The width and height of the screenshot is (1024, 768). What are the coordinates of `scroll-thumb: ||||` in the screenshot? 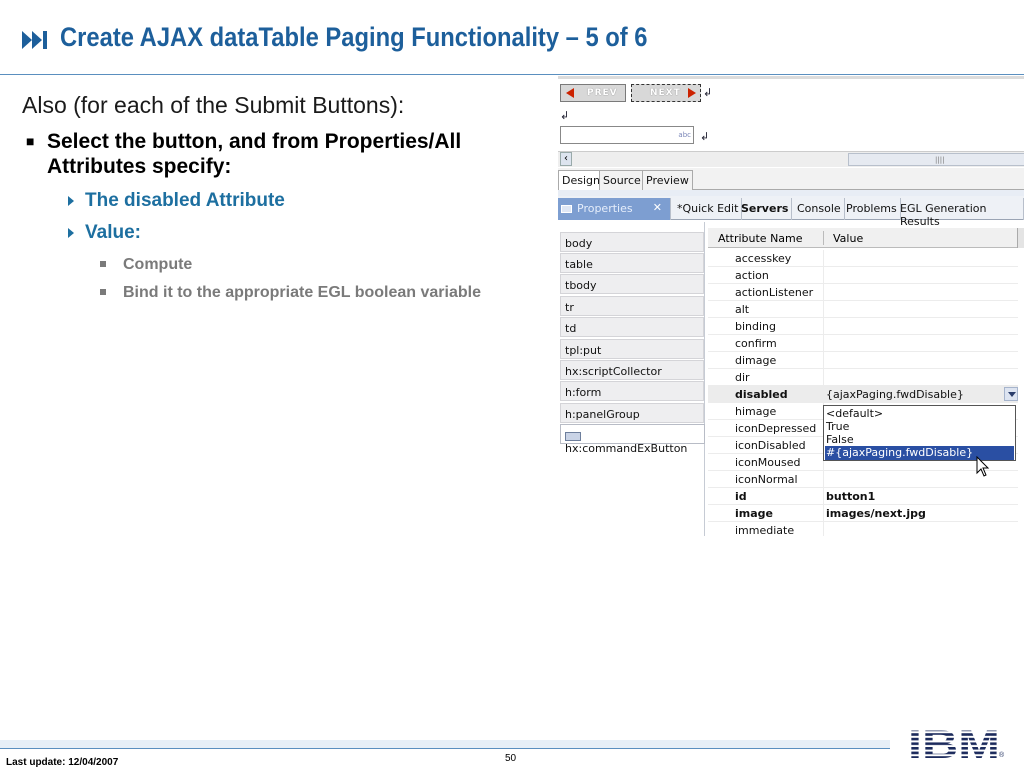 It's located at (936, 159).